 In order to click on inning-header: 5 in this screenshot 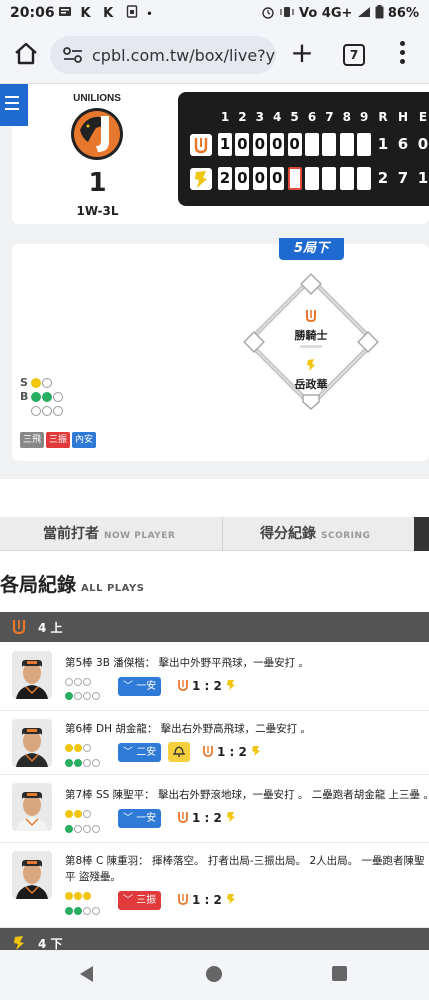, I will do `click(294, 117)`.